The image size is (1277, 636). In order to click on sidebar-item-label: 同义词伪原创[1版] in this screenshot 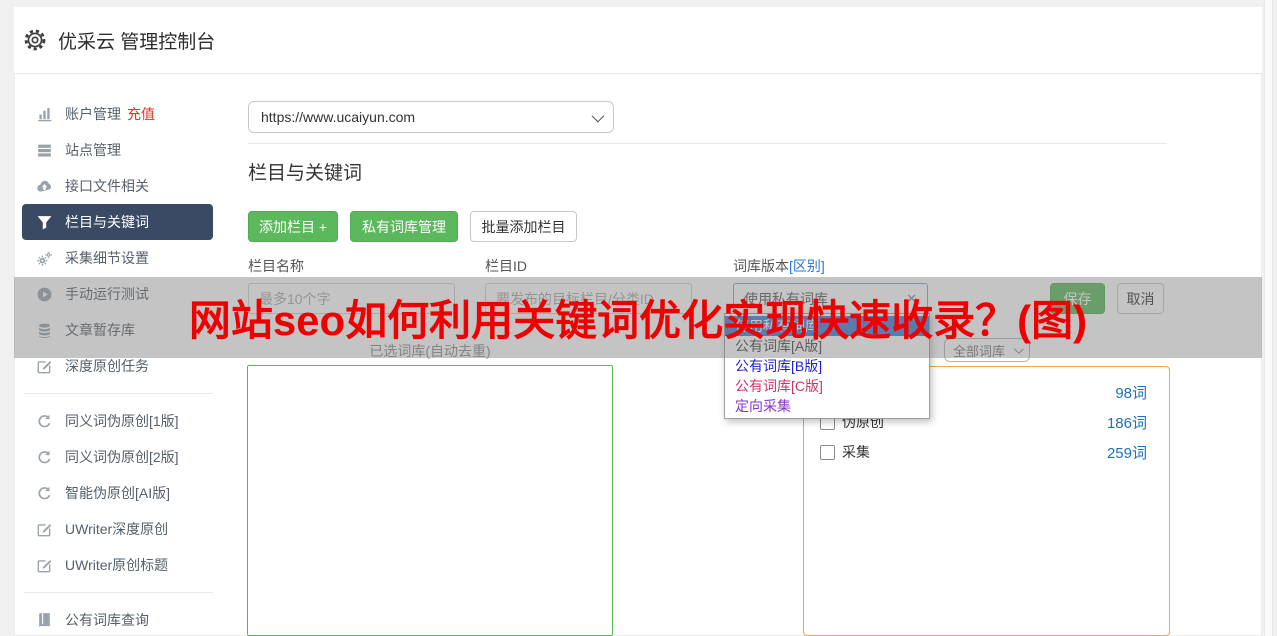, I will do `click(122, 421)`.